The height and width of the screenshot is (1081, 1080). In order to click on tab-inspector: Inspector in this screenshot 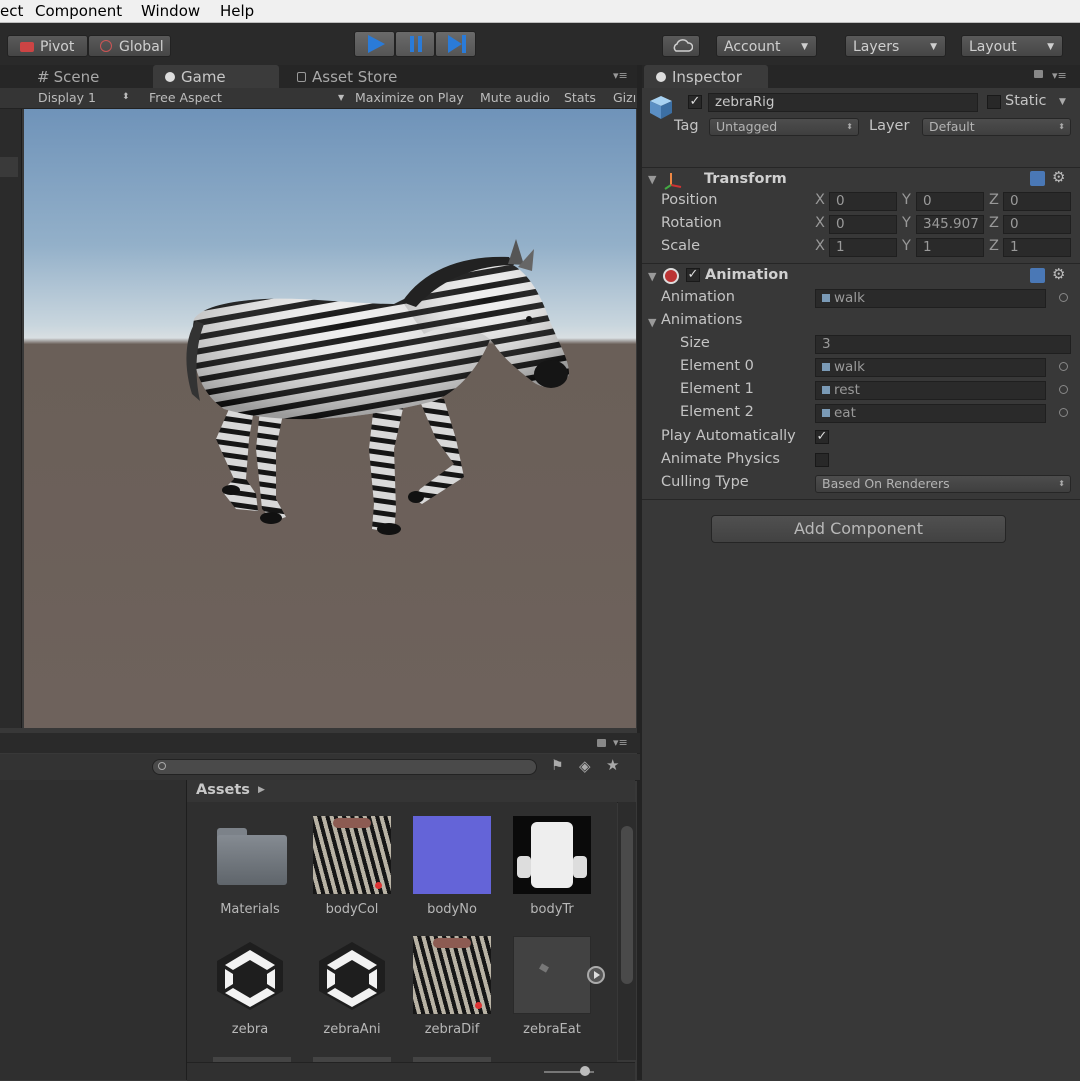, I will do `click(706, 77)`.